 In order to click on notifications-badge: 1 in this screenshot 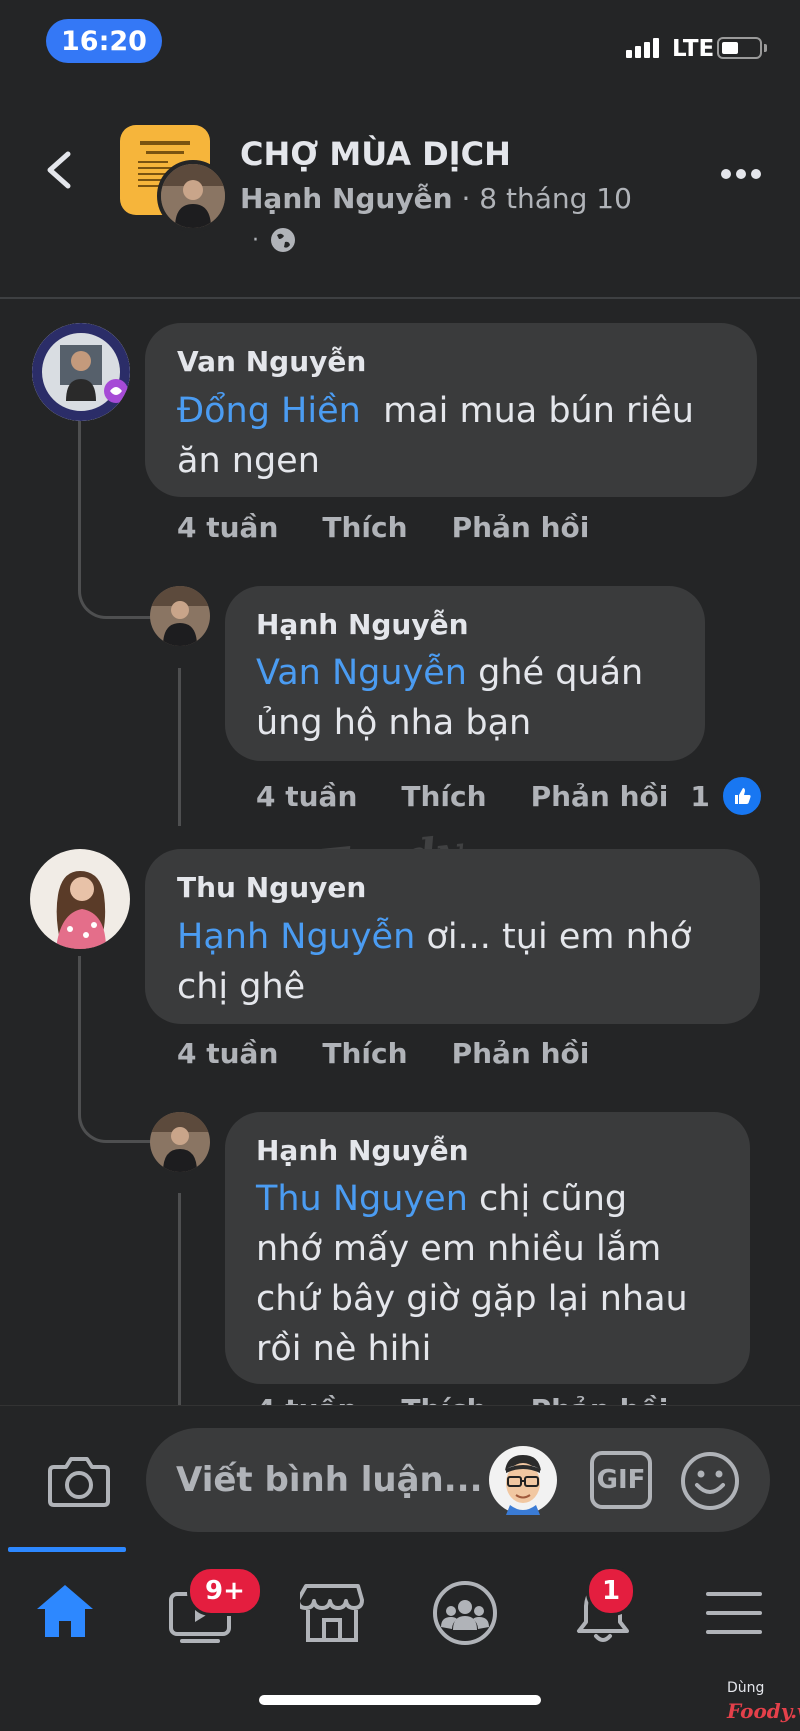, I will do `click(611, 1591)`.